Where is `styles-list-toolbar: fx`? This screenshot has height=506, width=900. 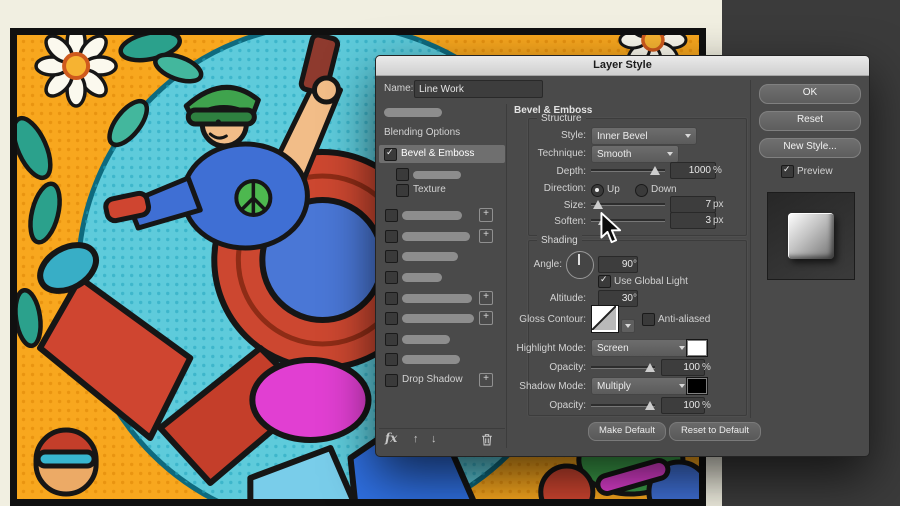
styles-list-toolbar: fx is located at coordinates (442, 440).